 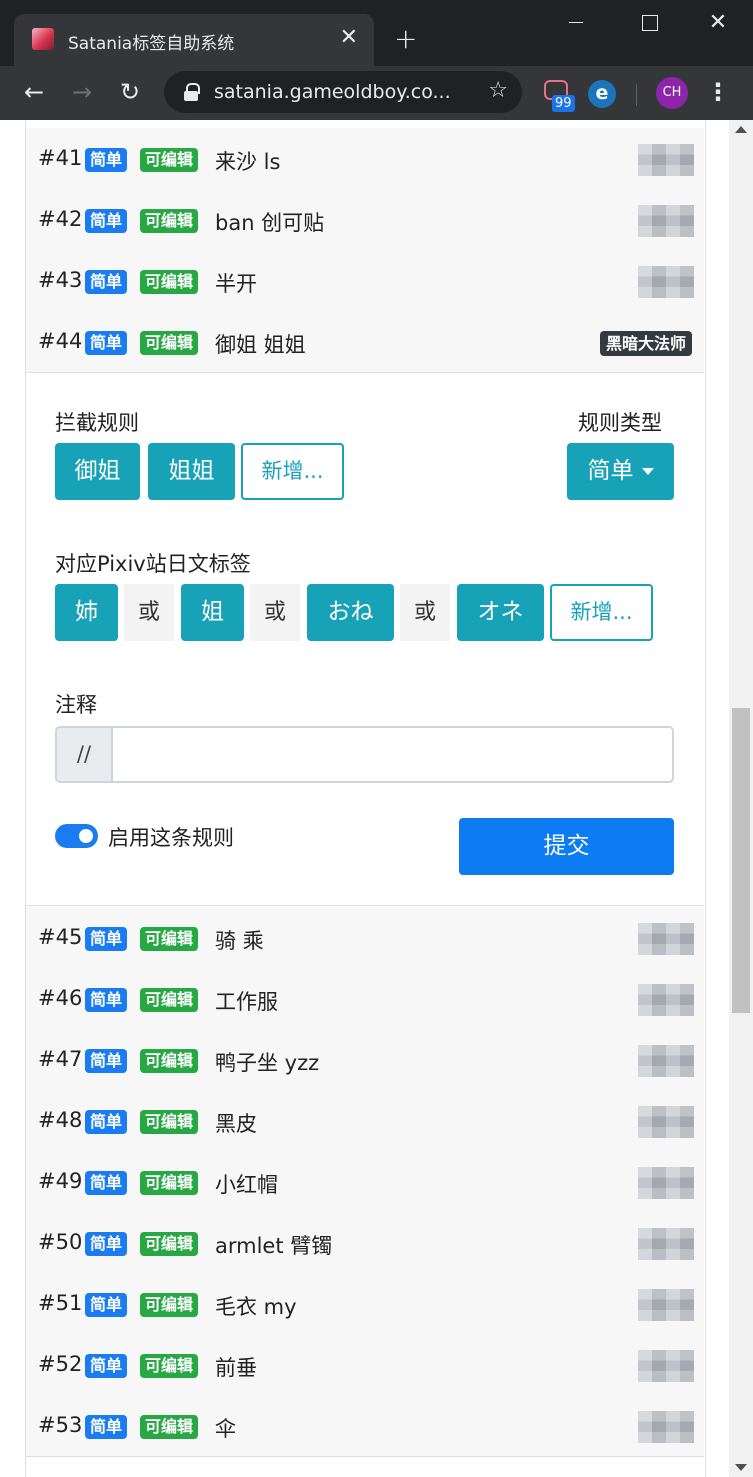 I want to click on enable-rule-toggle, so click(x=76, y=836).